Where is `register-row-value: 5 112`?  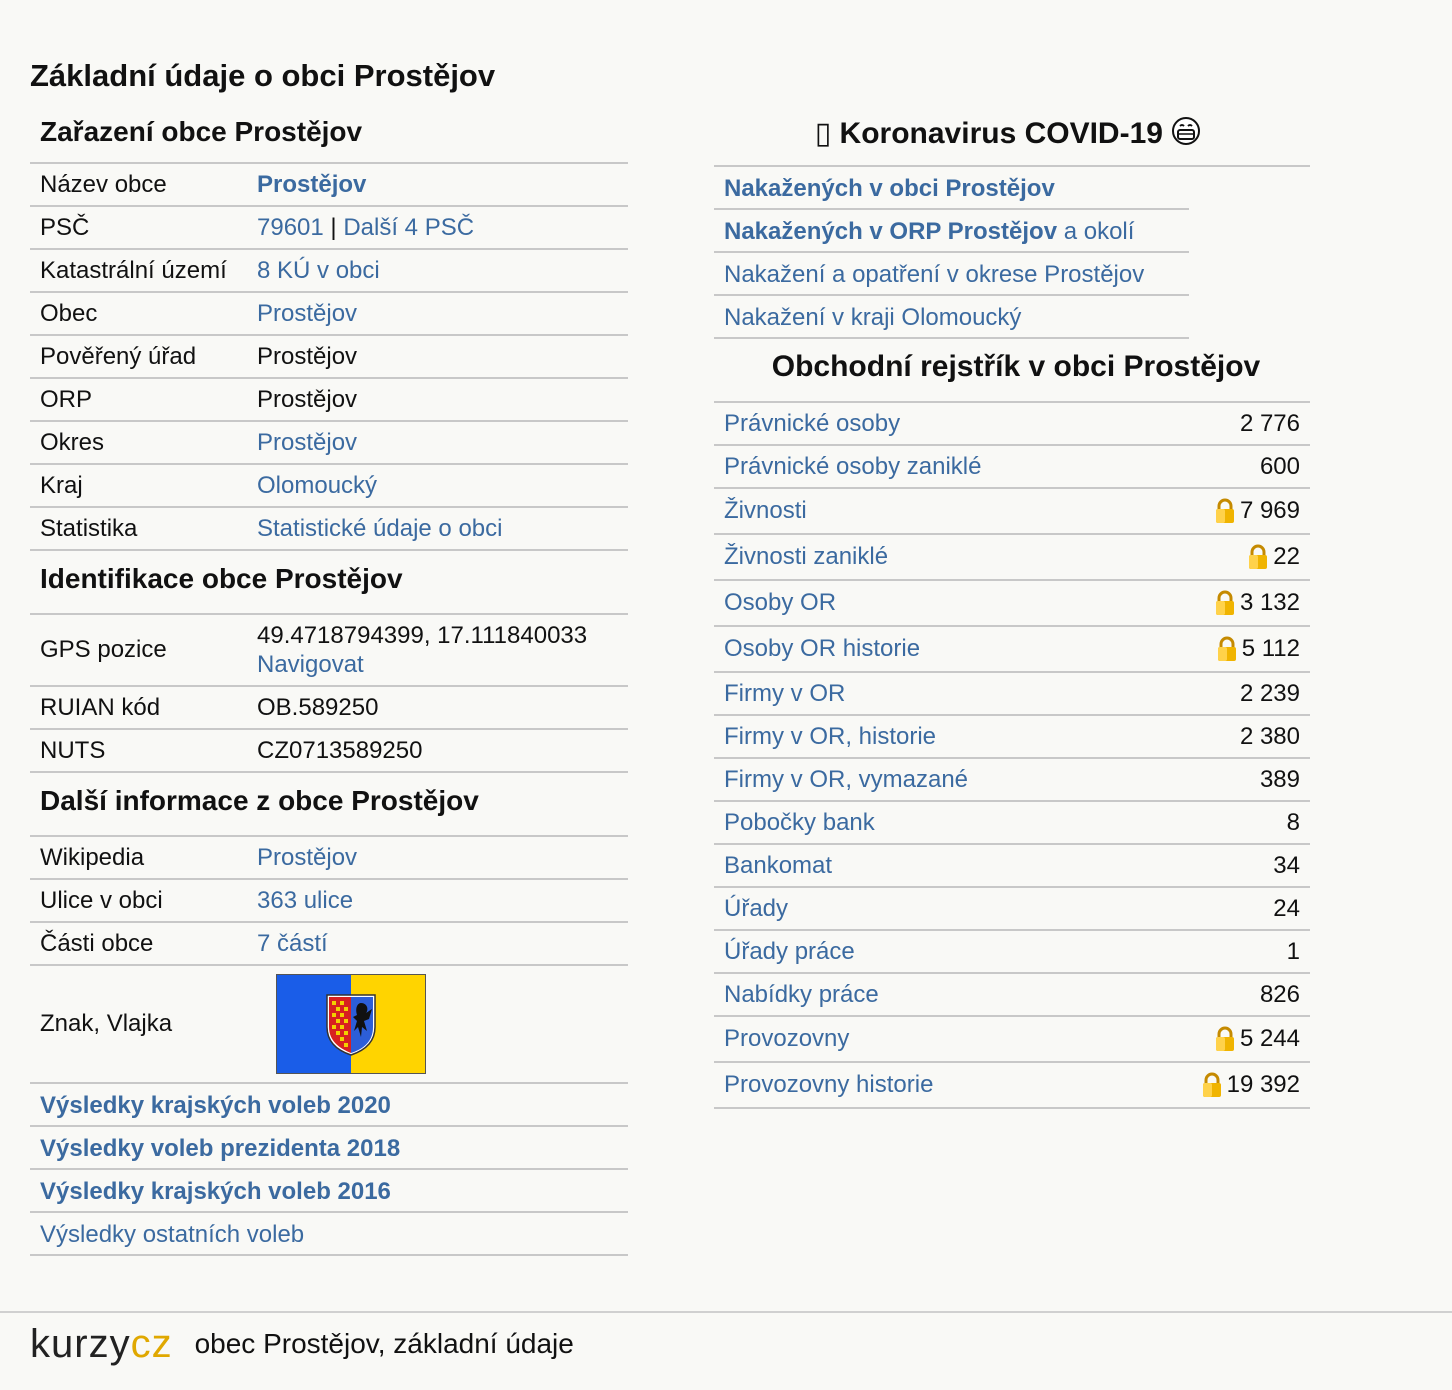 register-row-value: 5 112 is located at coordinates (1258, 649).